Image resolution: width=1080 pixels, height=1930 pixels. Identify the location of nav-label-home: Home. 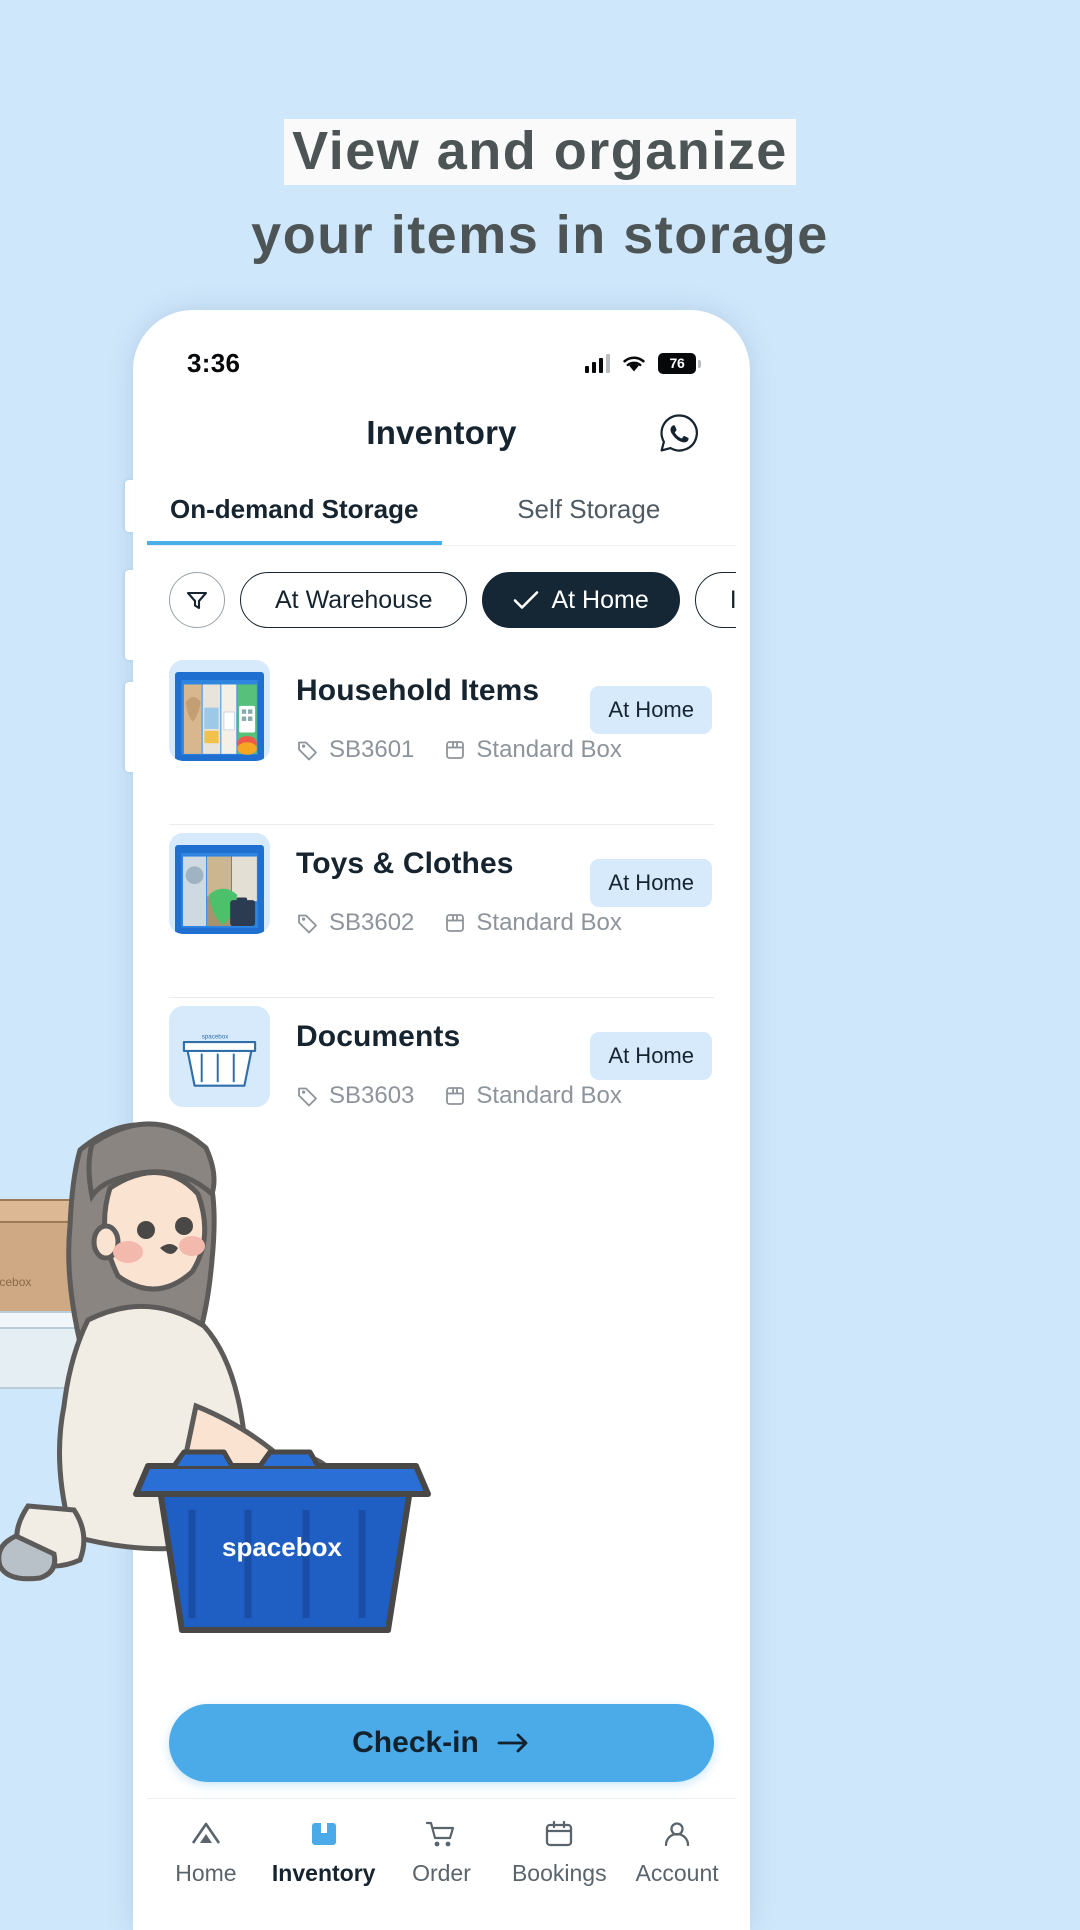
(206, 1873).